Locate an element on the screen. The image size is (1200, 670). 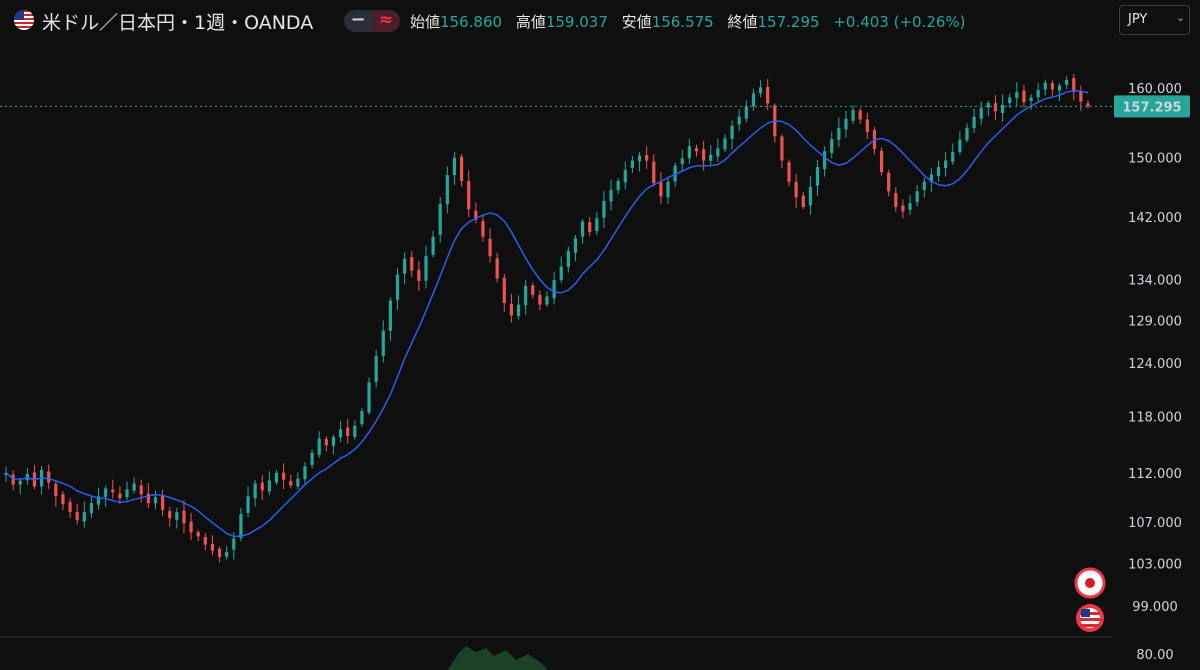
y-tick-label: 99.000 is located at coordinates (1155, 607).